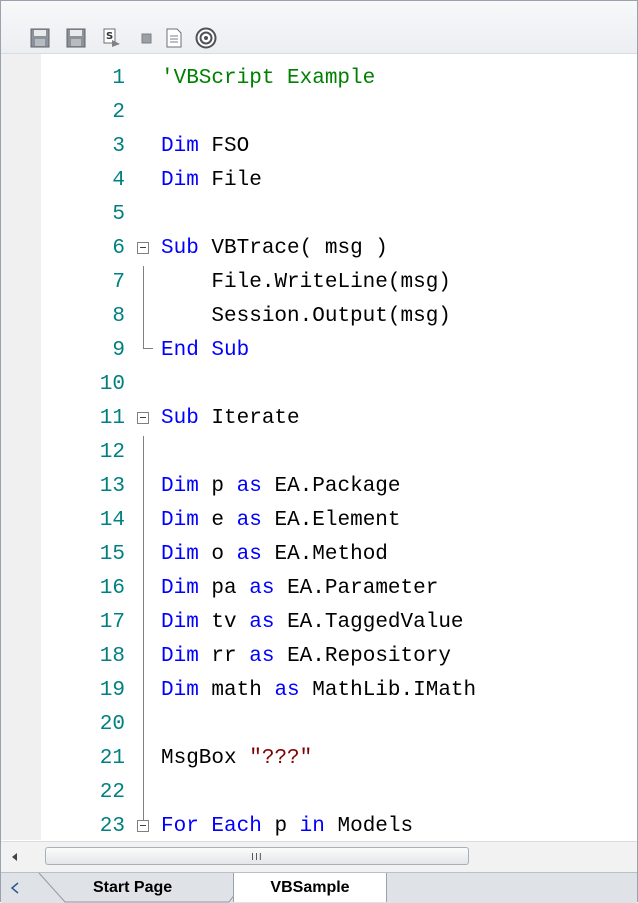 The height and width of the screenshot is (903, 638). Describe the element at coordinates (174, 38) in the screenshot. I see `document-icon` at that location.